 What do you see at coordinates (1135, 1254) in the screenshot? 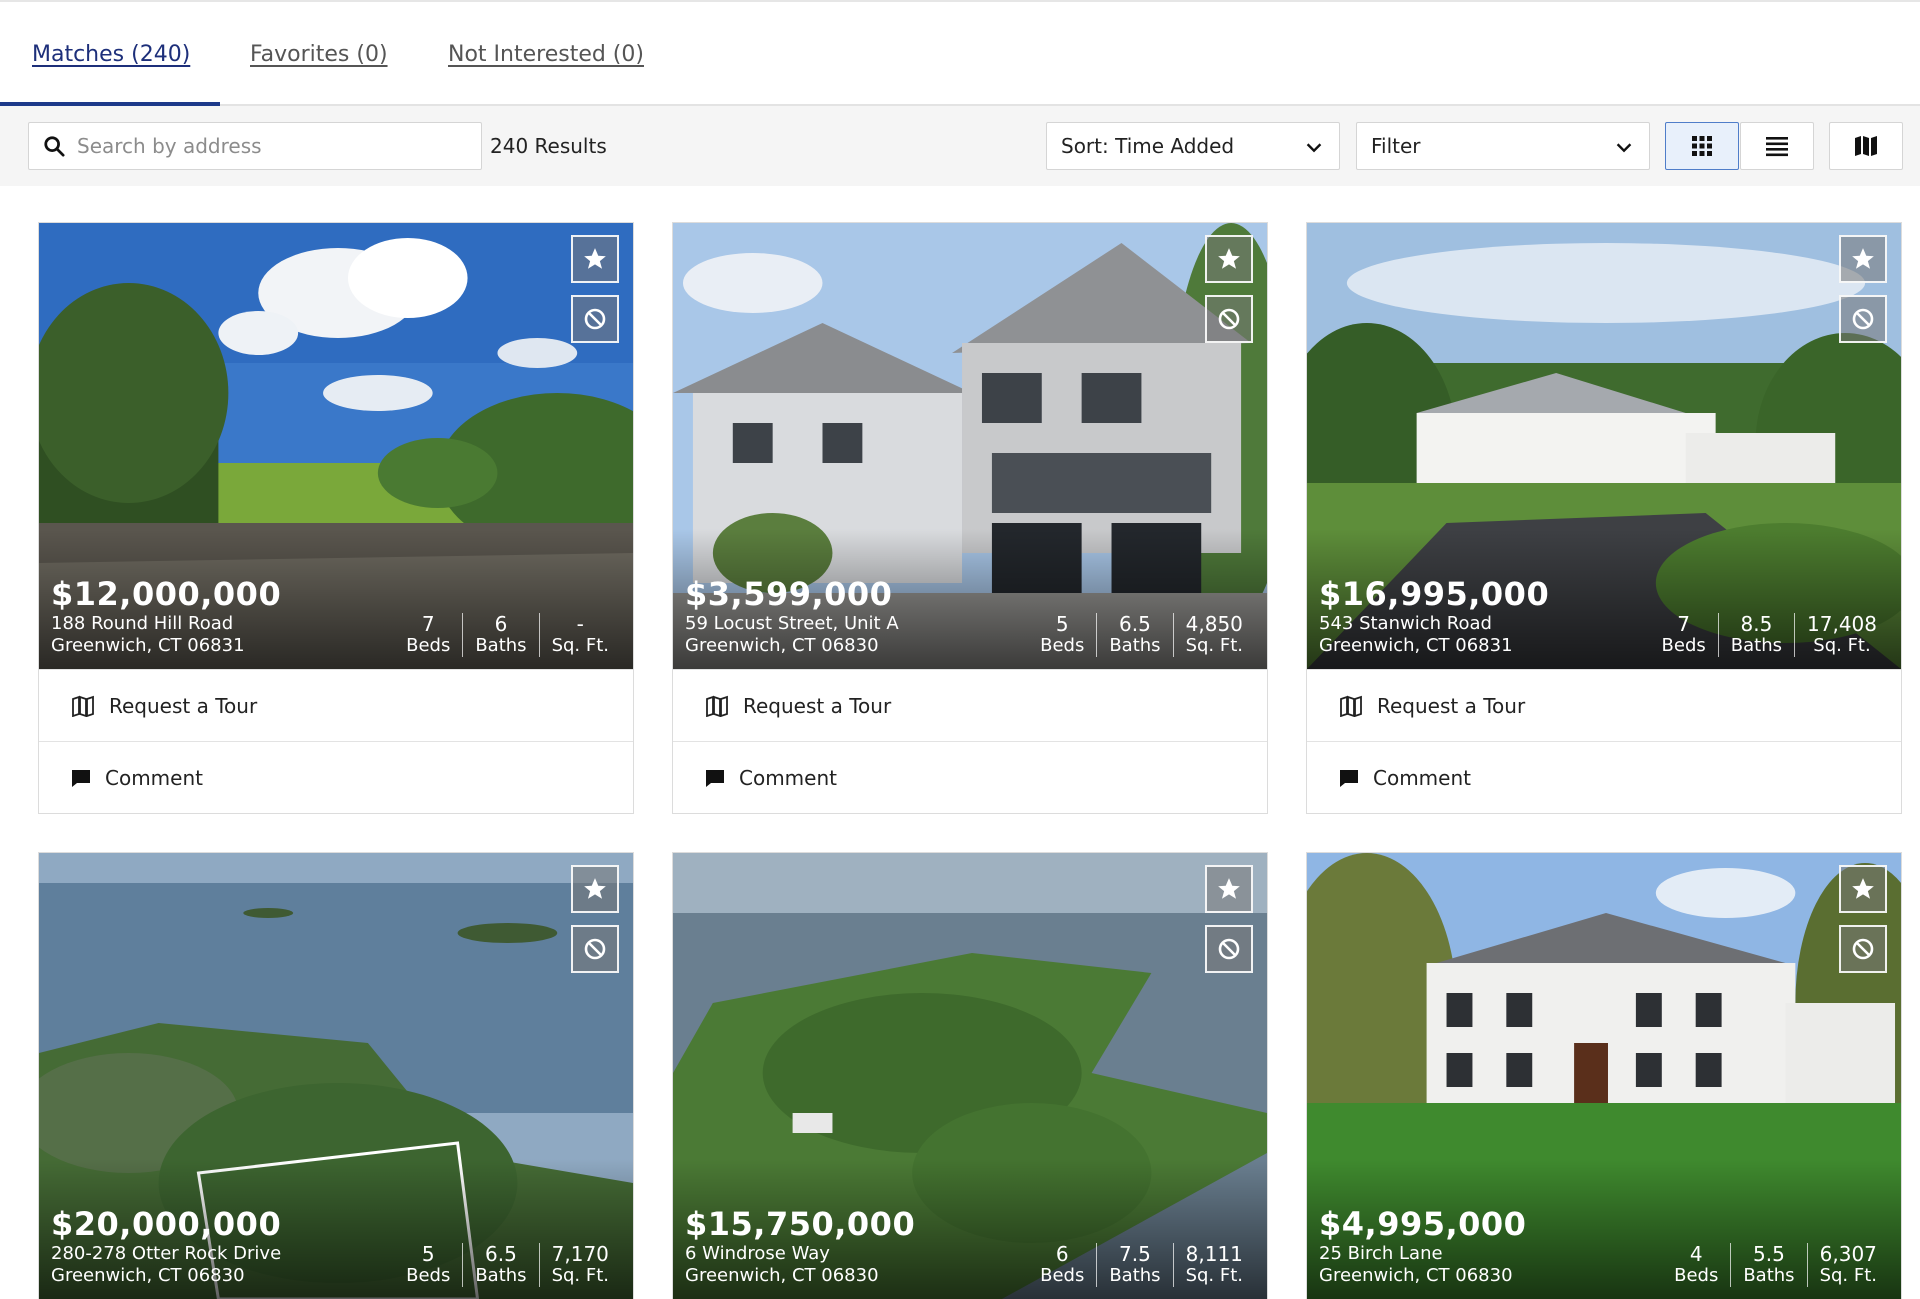
I see `baths-value: 7.5` at bounding box center [1135, 1254].